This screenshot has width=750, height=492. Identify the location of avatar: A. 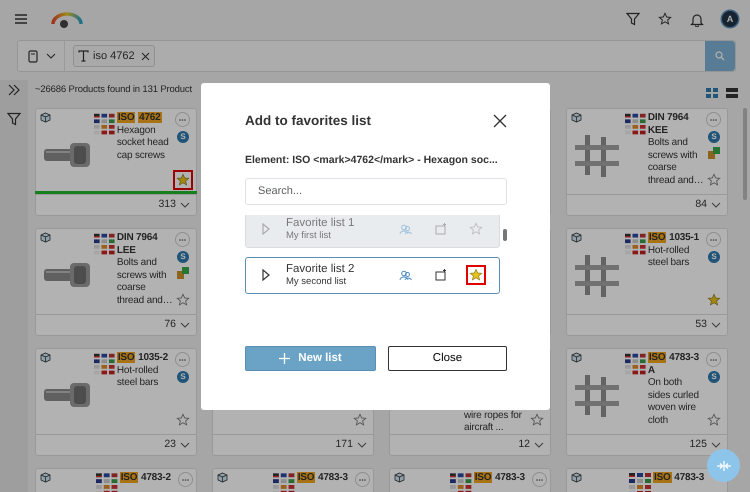
(730, 19).